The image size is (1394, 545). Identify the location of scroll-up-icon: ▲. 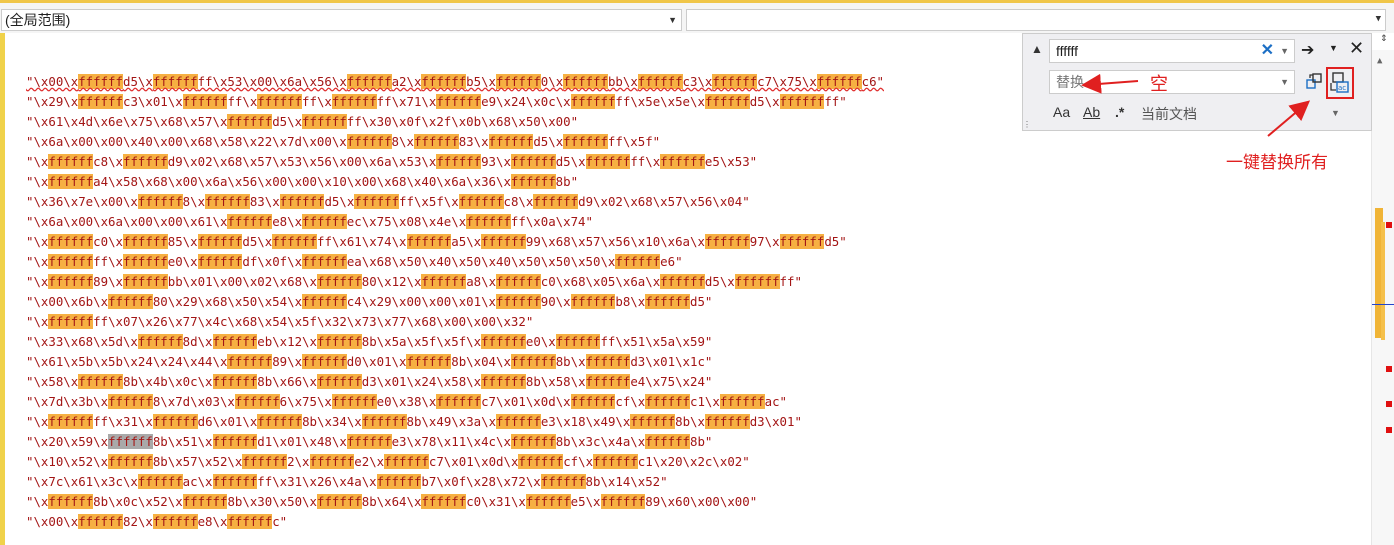
(1379, 61).